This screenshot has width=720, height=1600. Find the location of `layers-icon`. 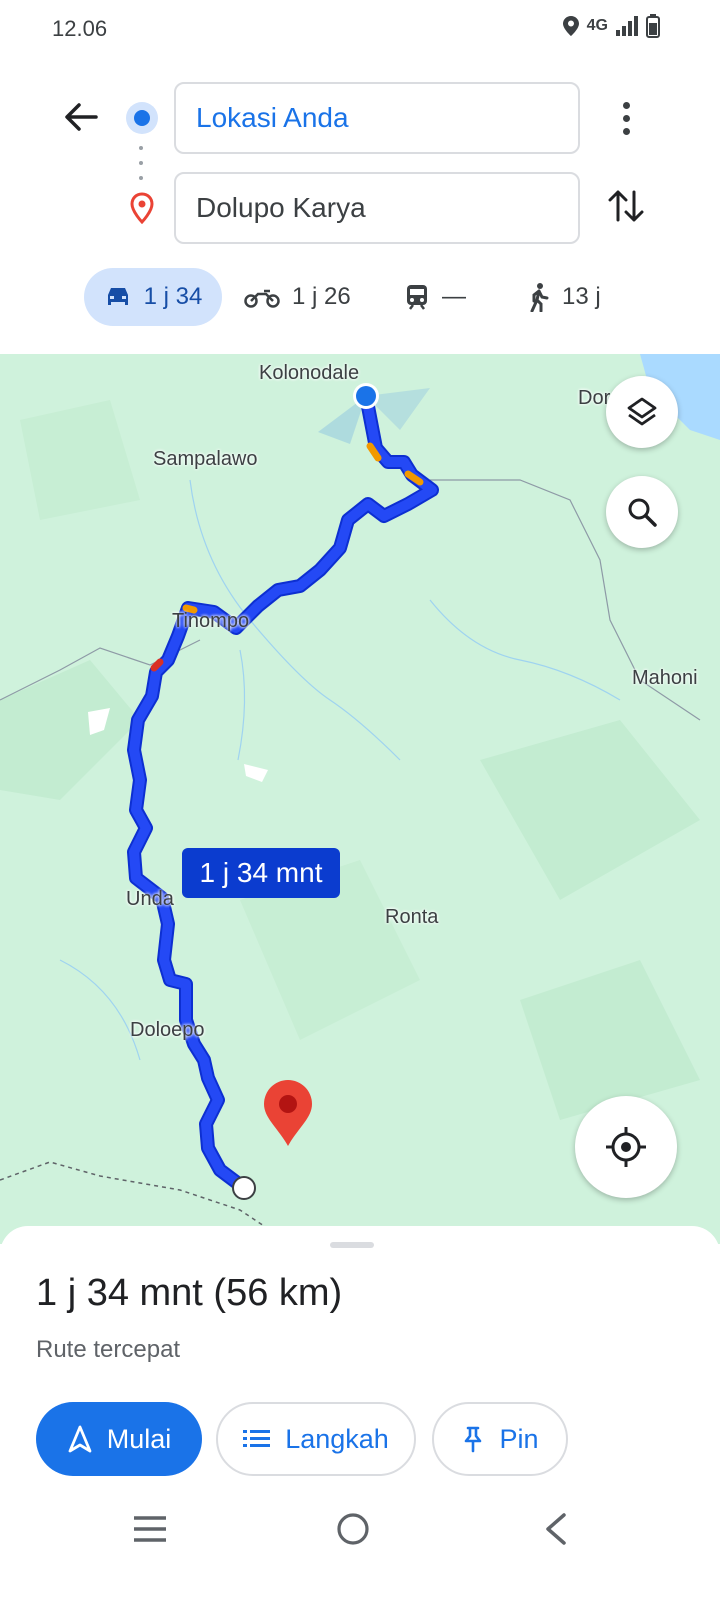

layers-icon is located at coordinates (642, 411).